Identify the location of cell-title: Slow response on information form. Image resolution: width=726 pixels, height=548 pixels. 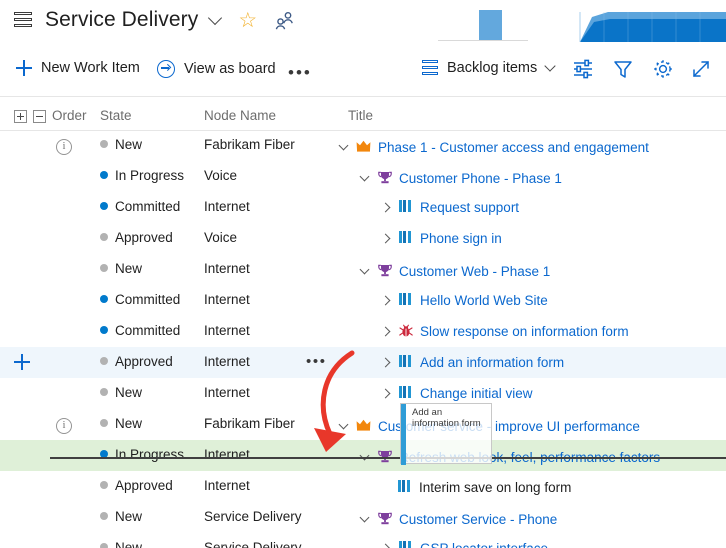
(504, 331).